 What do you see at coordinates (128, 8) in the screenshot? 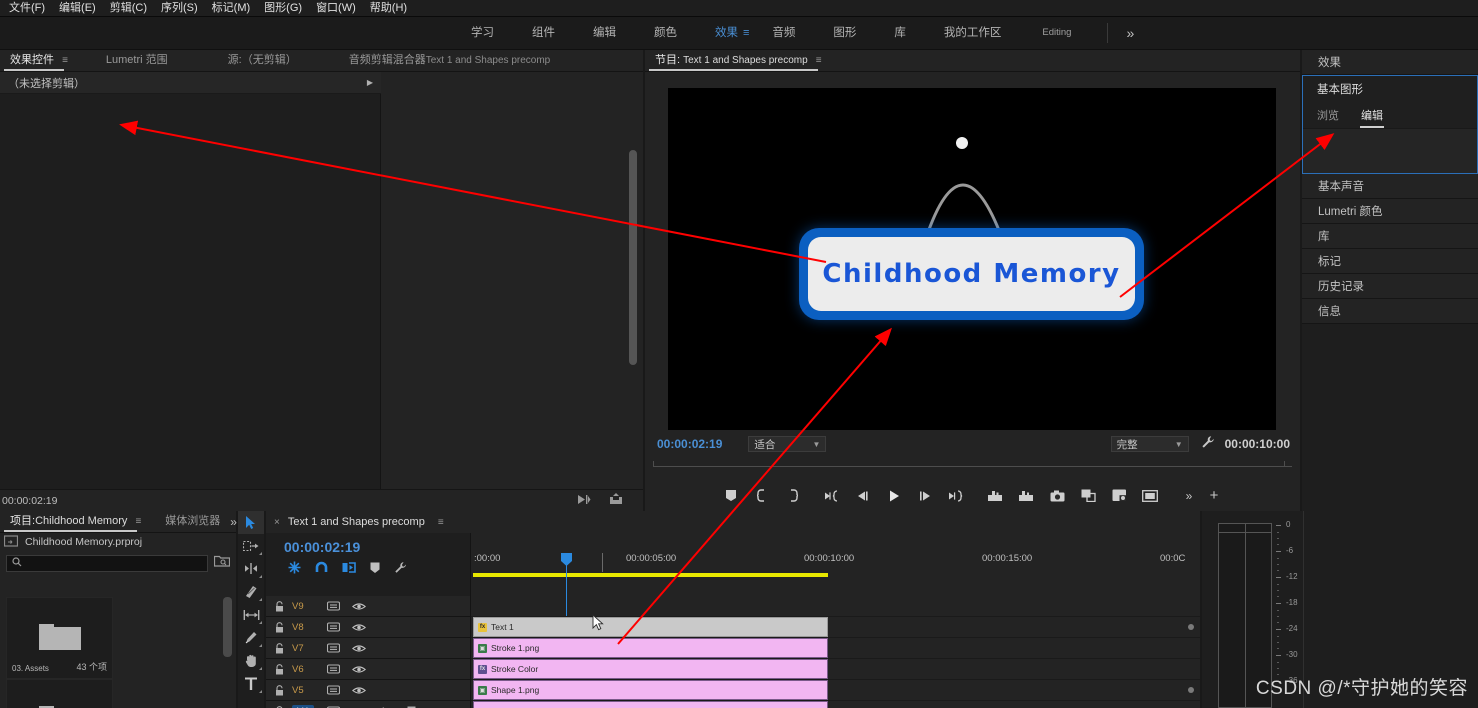
I see `menu-item-clip: 剪辑(C)` at bounding box center [128, 8].